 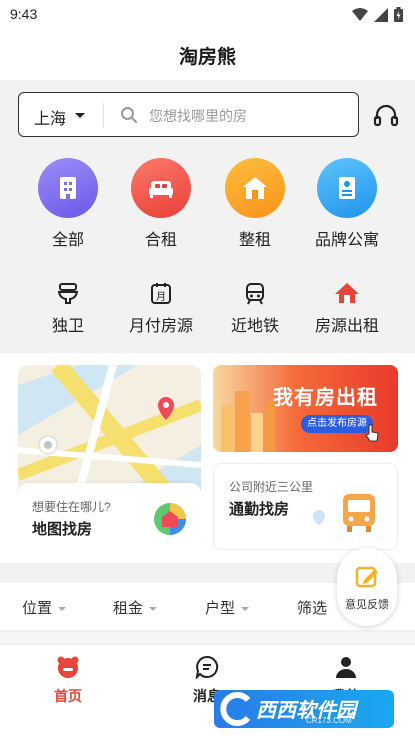 I want to click on map-search-card: 想要住在哪儿? 地图找房, so click(x=109, y=457).